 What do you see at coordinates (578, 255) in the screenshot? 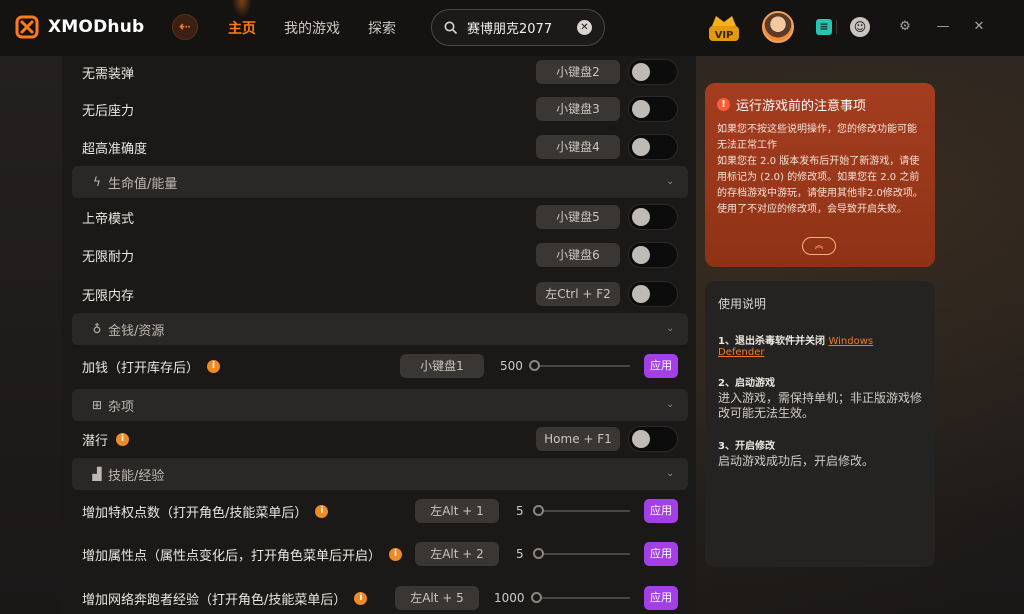
I see `hotkey-badge: 小键盘6` at bounding box center [578, 255].